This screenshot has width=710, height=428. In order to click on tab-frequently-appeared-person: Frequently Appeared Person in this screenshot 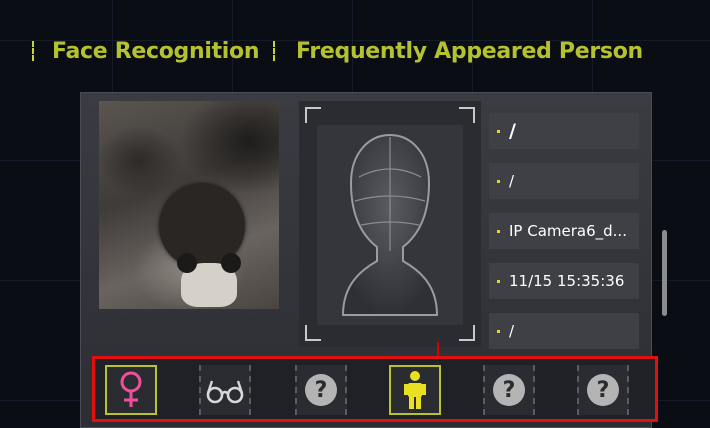, I will do `click(469, 51)`.